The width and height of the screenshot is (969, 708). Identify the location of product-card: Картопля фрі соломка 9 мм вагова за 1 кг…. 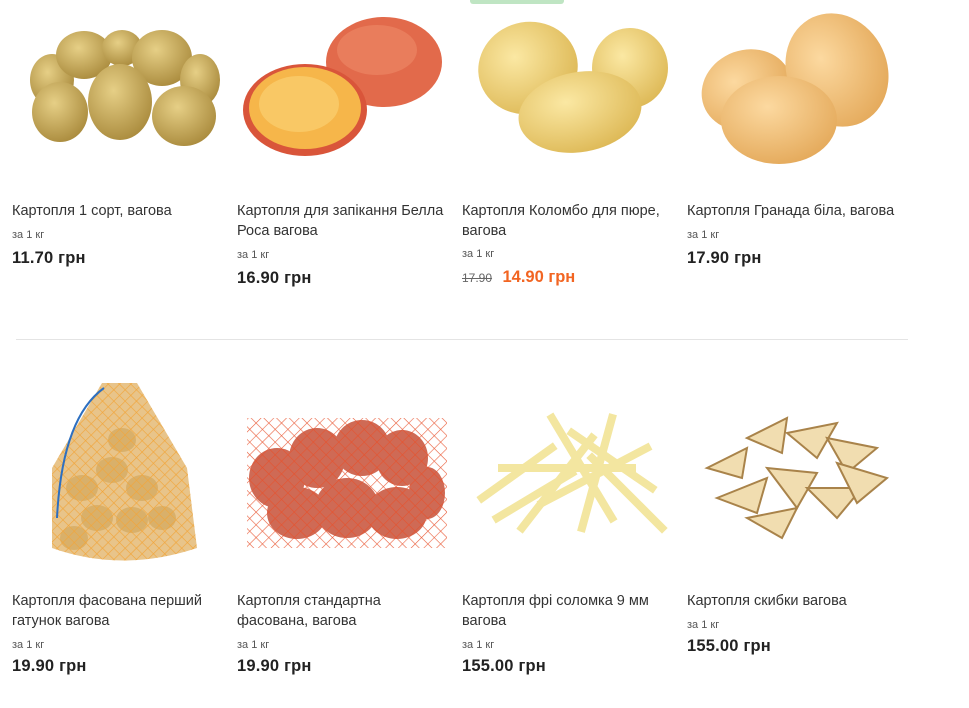
(568, 538).